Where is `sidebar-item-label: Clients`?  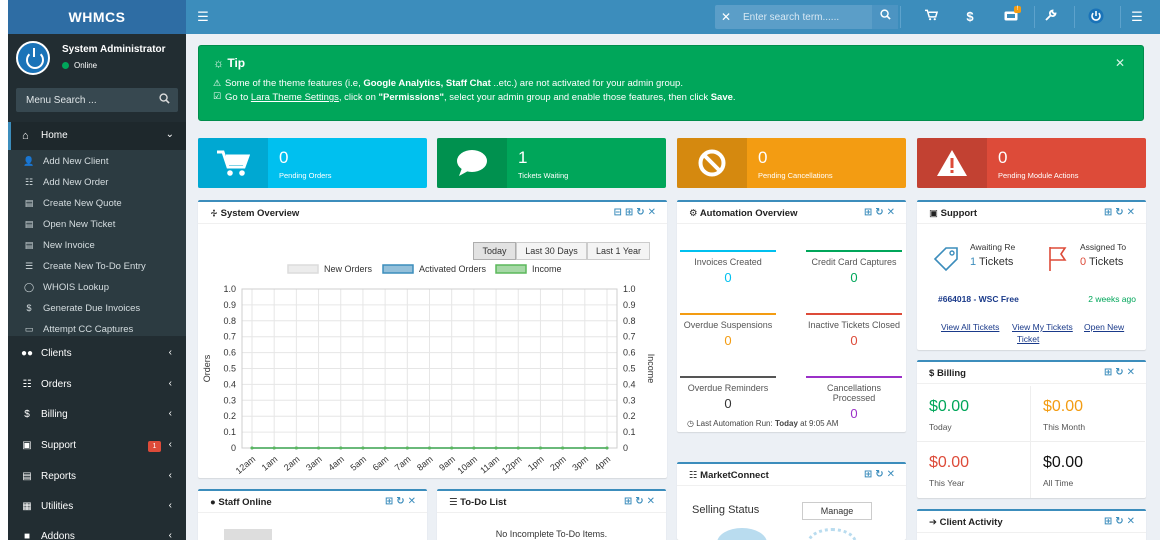 sidebar-item-label: Clients is located at coordinates (56, 353).